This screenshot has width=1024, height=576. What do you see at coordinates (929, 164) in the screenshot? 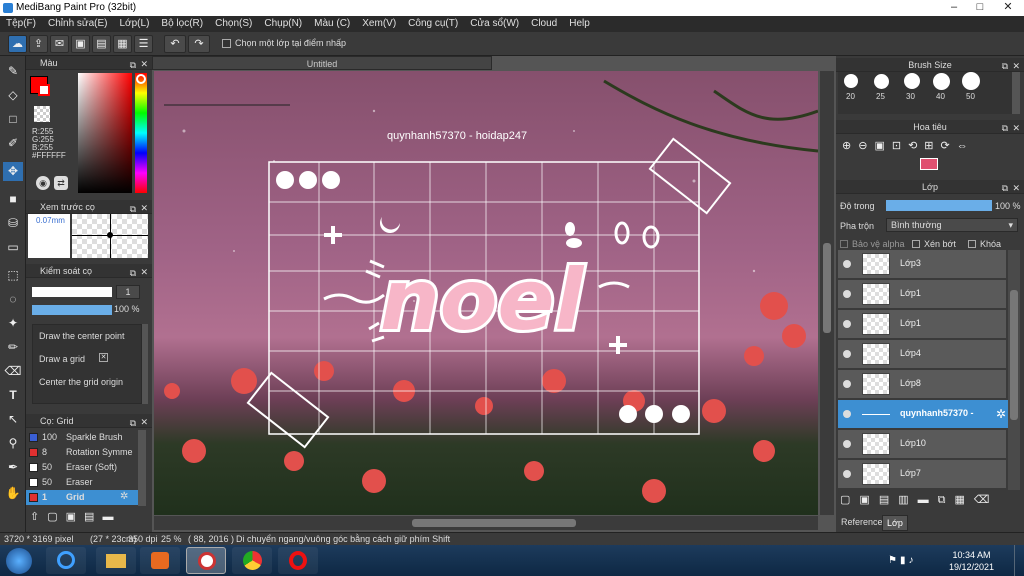
I see `navigator-thumbnail` at bounding box center [929, 164].